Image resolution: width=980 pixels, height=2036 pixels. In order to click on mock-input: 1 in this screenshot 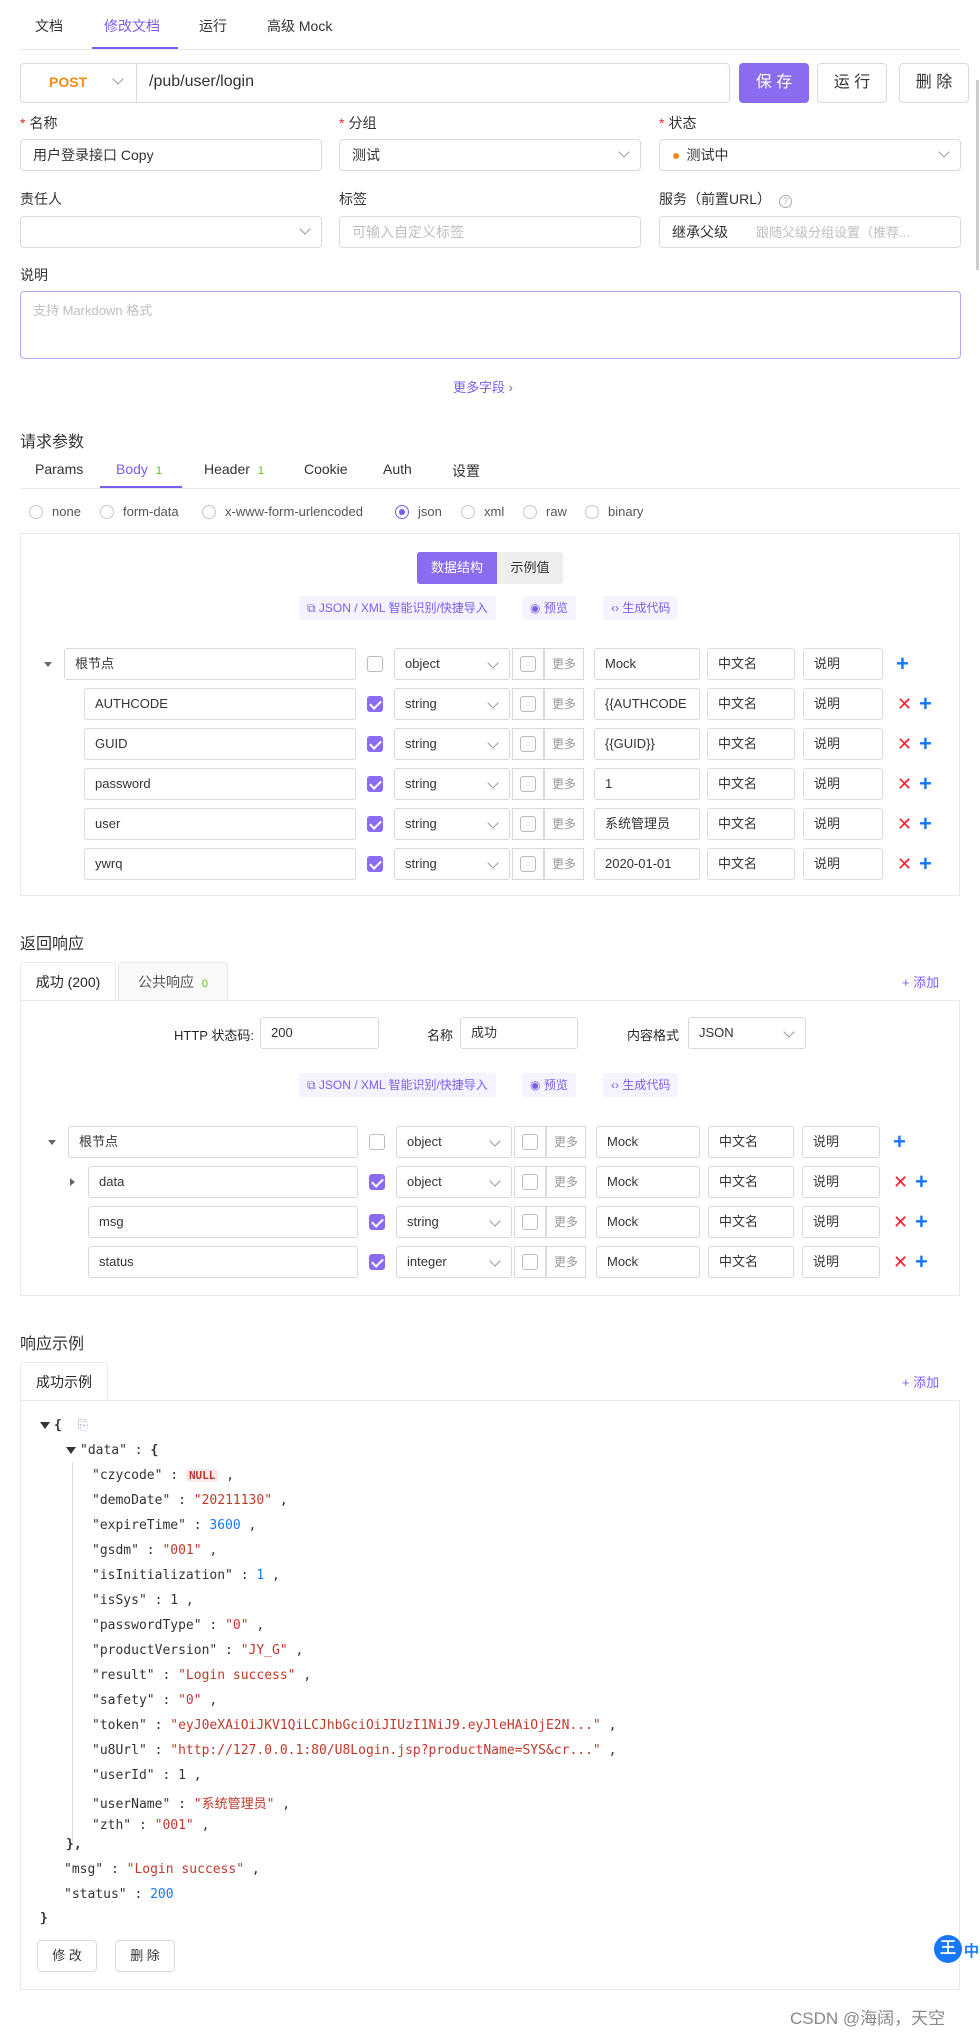, I will do `click(647, 784)`.